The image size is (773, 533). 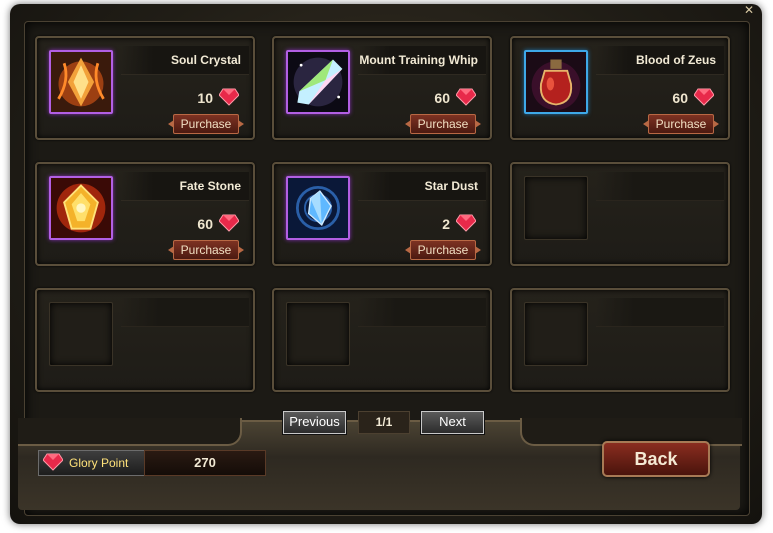 What do you see at coordinates (205, 463) in the screenshot?
I see `glory-point-value: 270` at bounding box center [205, 463].